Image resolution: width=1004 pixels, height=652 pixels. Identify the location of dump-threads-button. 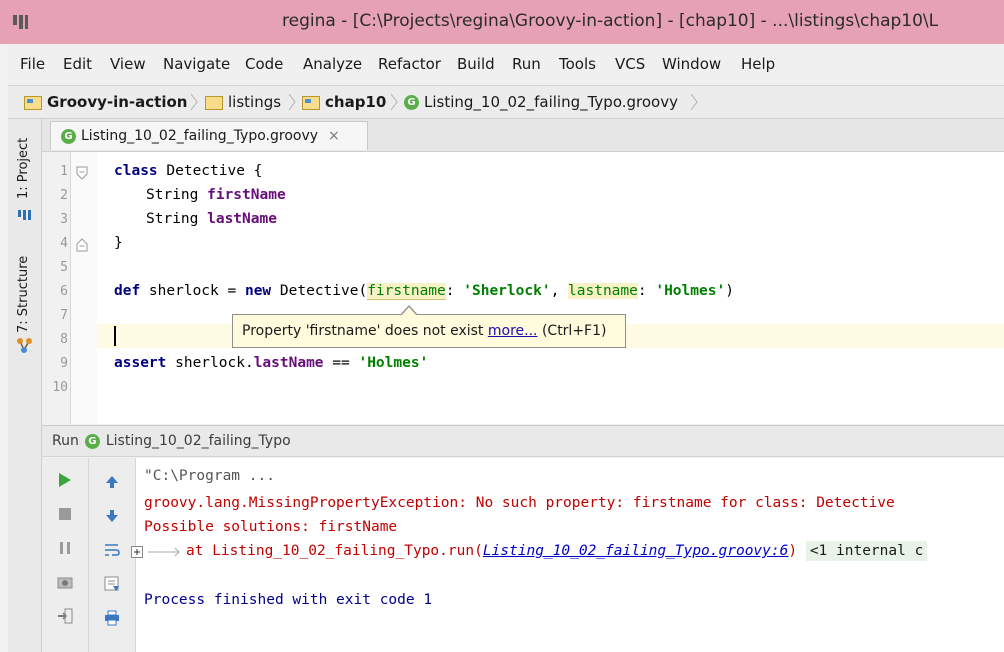
(65, 582).